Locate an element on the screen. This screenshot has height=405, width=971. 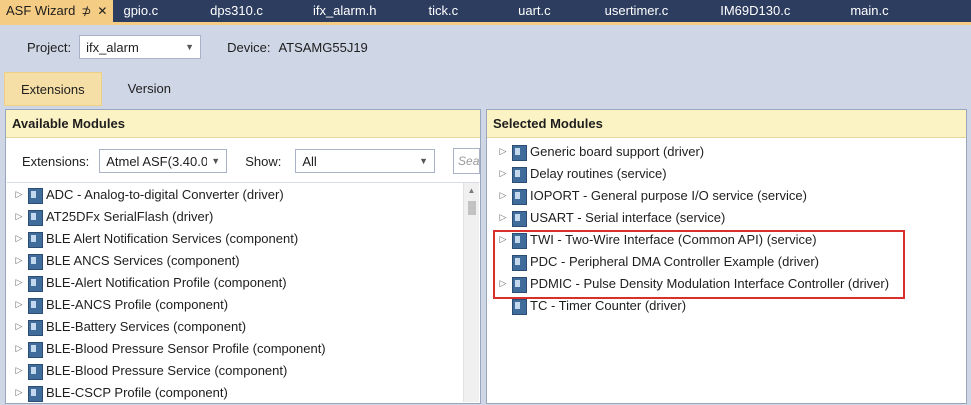
tab-gpio-c: gpio.c is located at coordinates (139, 11).